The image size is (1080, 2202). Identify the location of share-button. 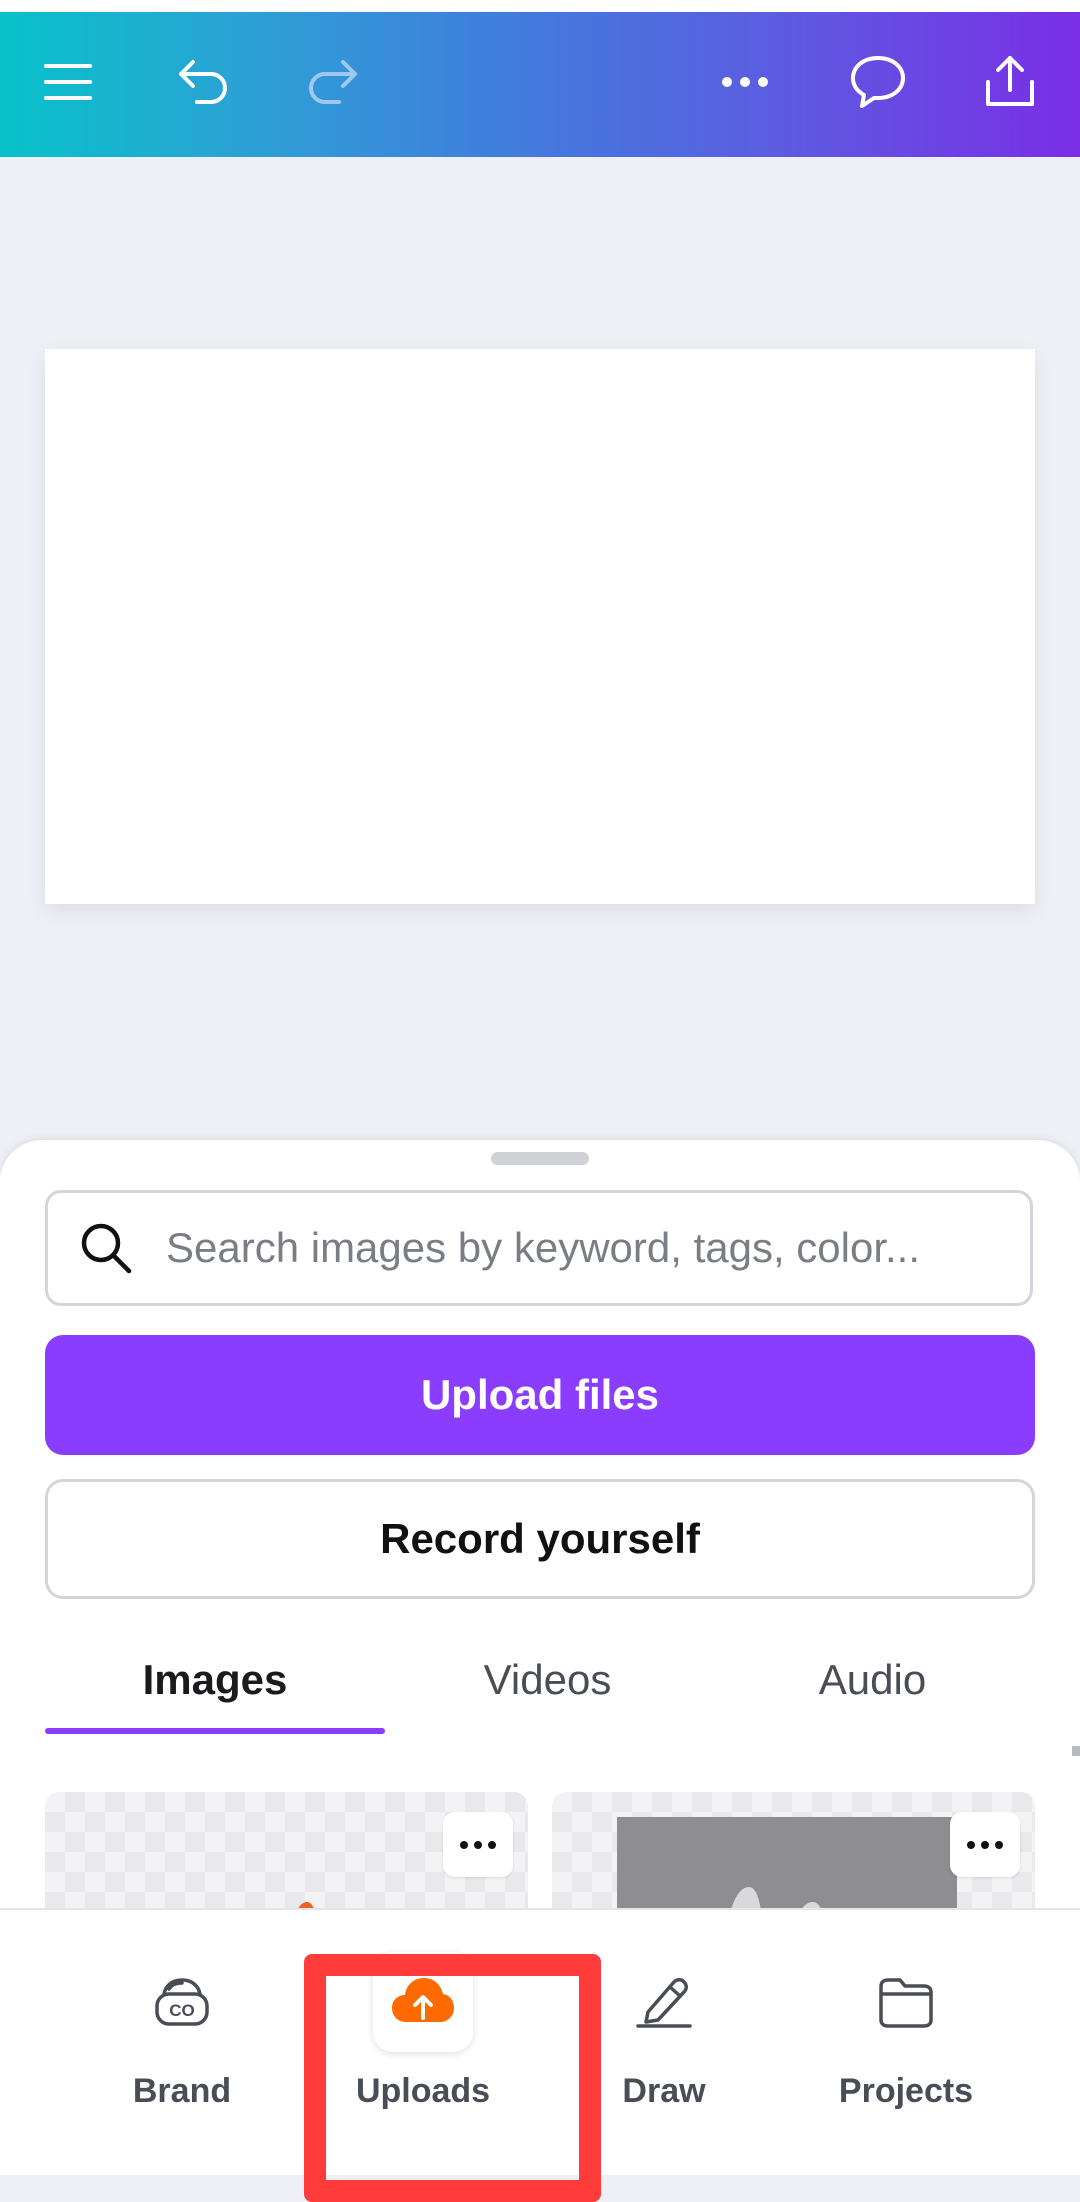
(1010, 82).